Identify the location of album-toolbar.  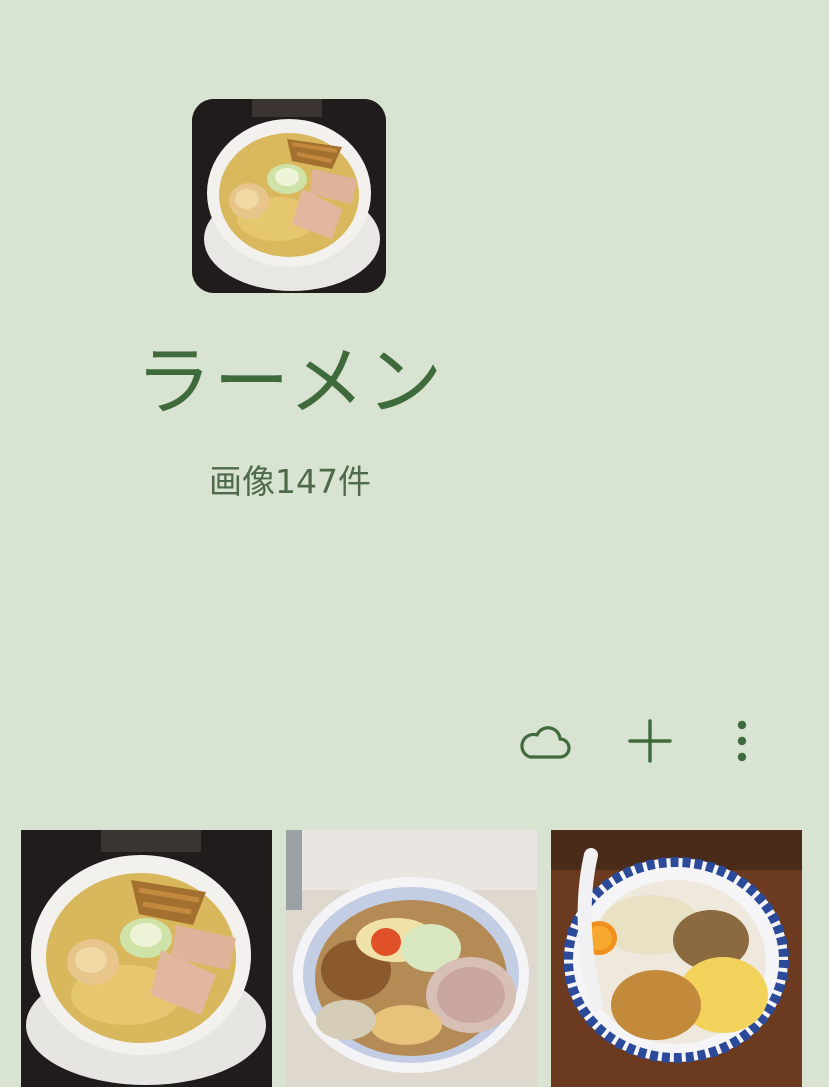
(650, 741).